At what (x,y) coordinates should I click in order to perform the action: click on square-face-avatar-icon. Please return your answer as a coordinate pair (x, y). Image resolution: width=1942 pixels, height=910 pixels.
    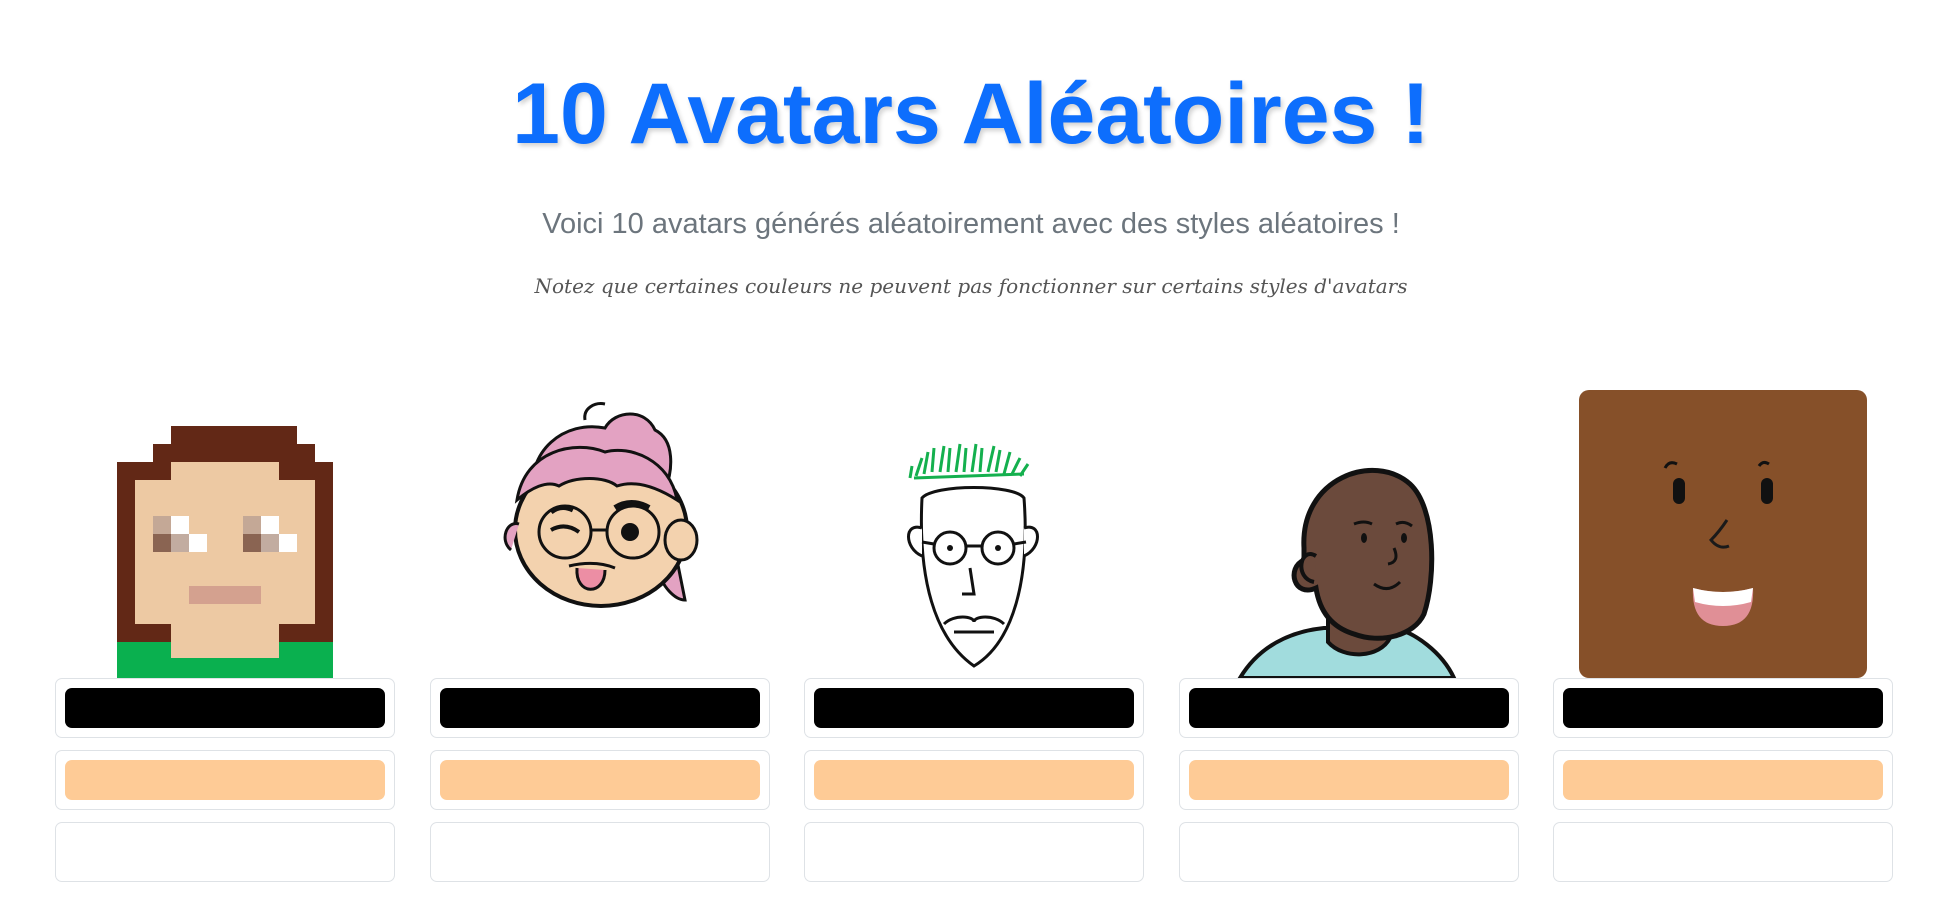
    Looking at the image, I should click on (1723, 534).